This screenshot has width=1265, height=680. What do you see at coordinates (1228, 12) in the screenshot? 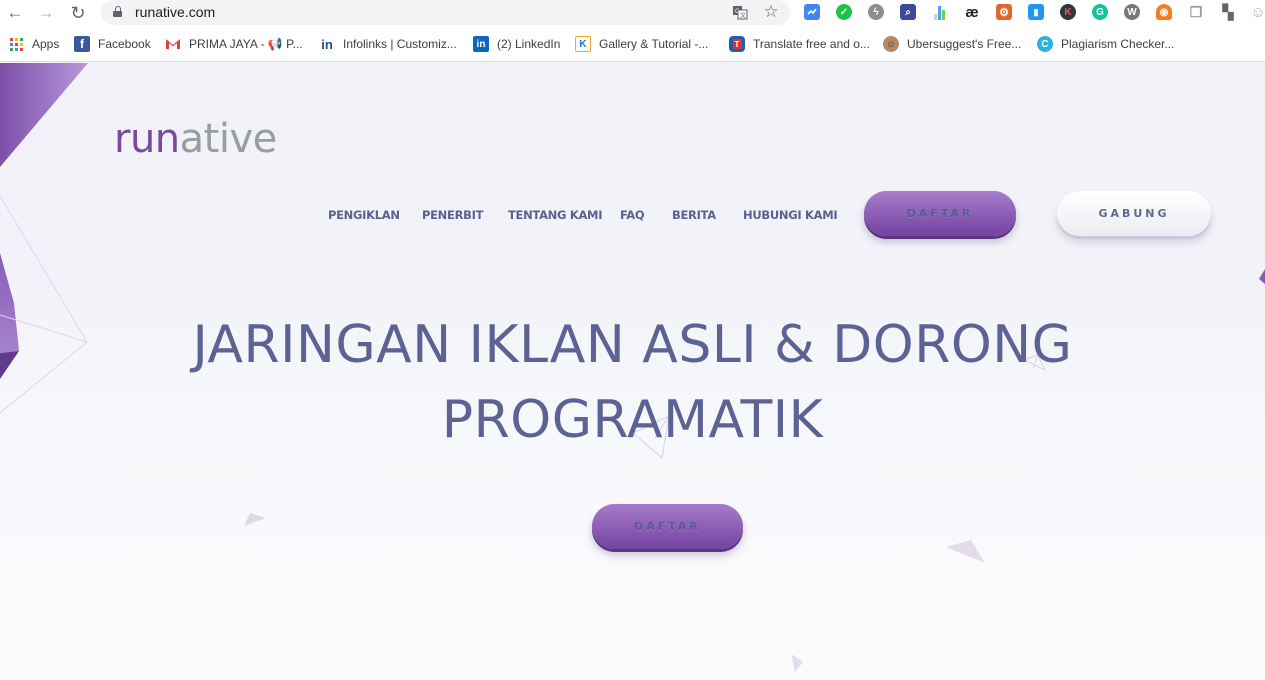
I see `extension-blocks-icon: ▚` at bounding box center [1228, 12].